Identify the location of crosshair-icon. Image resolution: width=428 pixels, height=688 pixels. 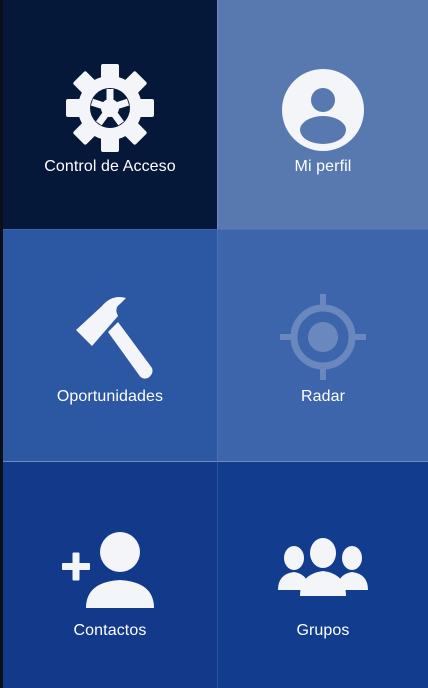
(323, 337).